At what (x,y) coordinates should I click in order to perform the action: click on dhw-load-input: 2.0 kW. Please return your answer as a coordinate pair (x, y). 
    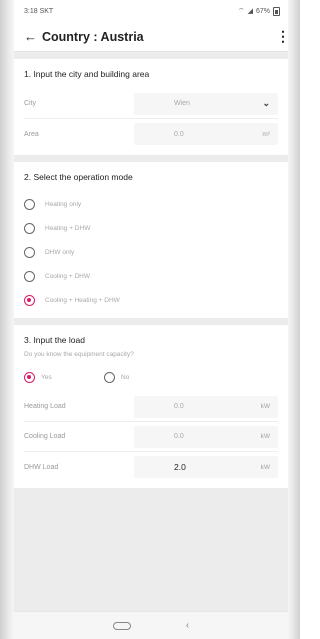
    Looking at the image, I should click on (206, 467).